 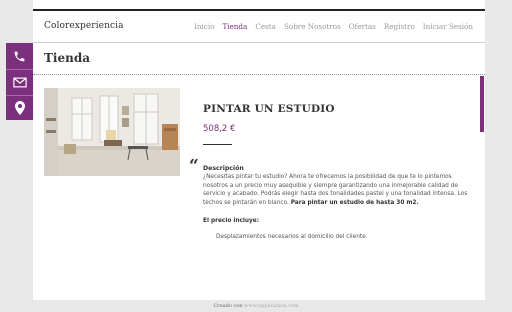 I want to click on phone-icon, so click(x=19, y=56).